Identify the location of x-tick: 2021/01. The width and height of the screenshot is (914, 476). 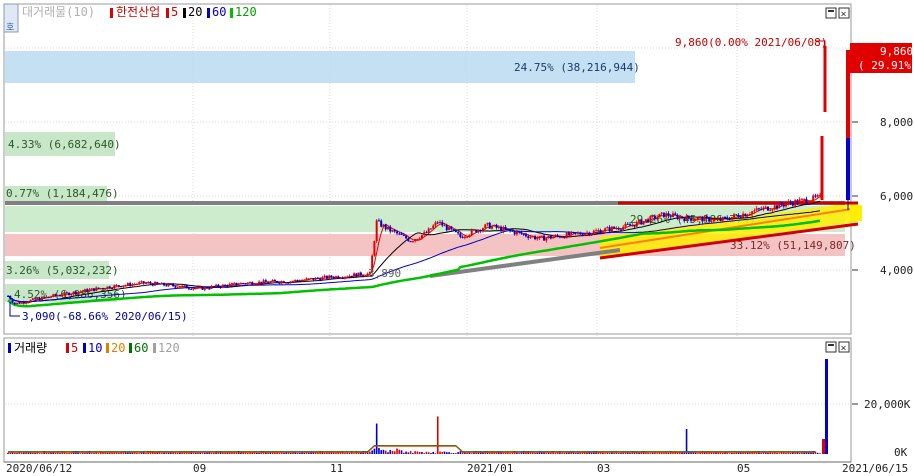
(490, 468).